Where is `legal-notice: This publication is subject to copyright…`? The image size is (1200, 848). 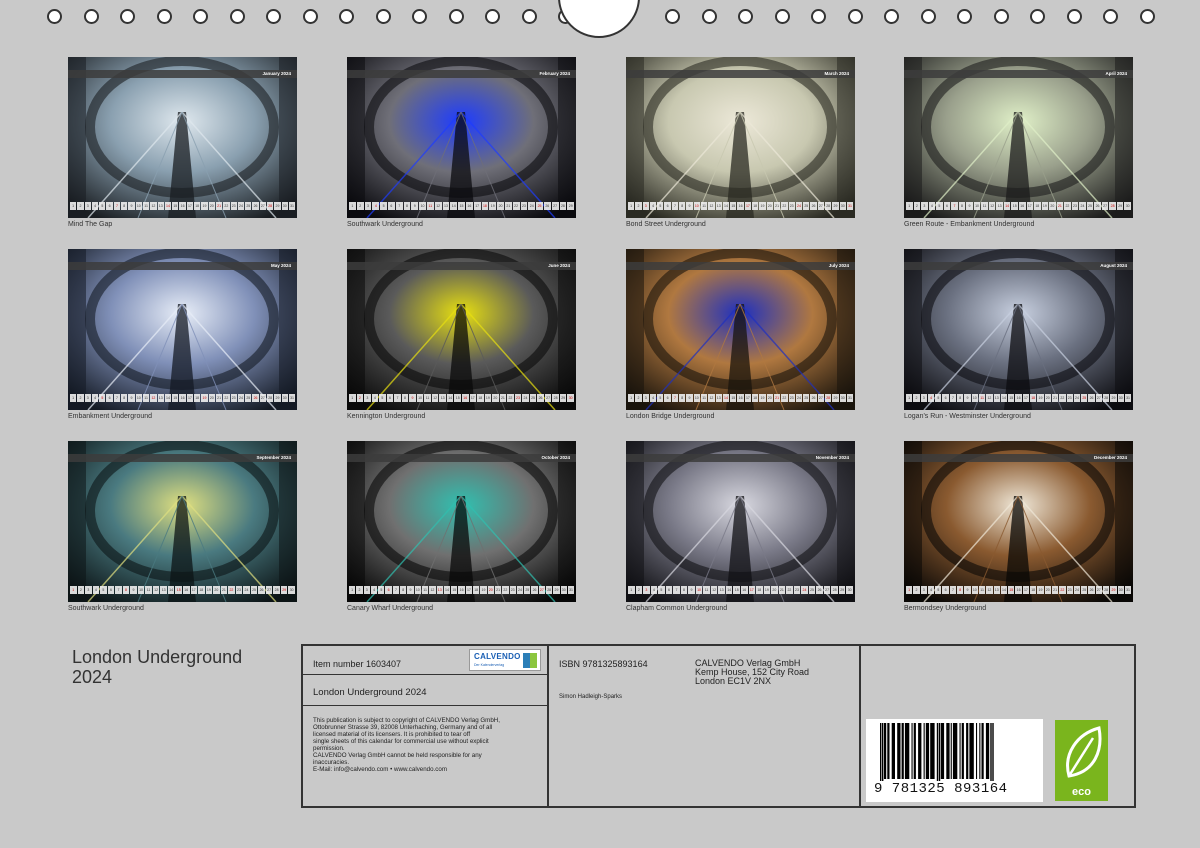 legal-notice: This publication is subject to copyright… is located at coordinates (425, 739).